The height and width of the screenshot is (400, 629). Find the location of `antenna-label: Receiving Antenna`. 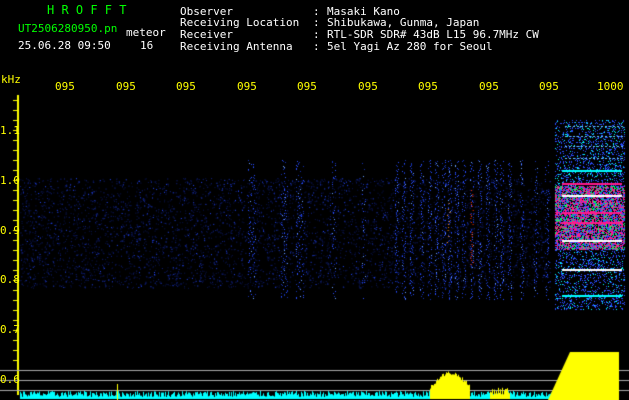

antenna-label: Receiving Antenna is located at coordinates (236, 46).